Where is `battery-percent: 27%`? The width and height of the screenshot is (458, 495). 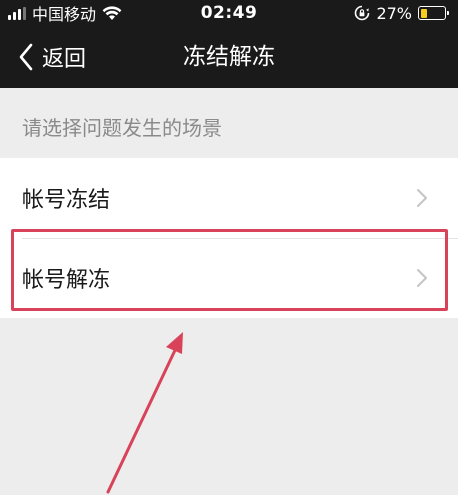 battery-percent: 27% is located at coordinates (394, 13).